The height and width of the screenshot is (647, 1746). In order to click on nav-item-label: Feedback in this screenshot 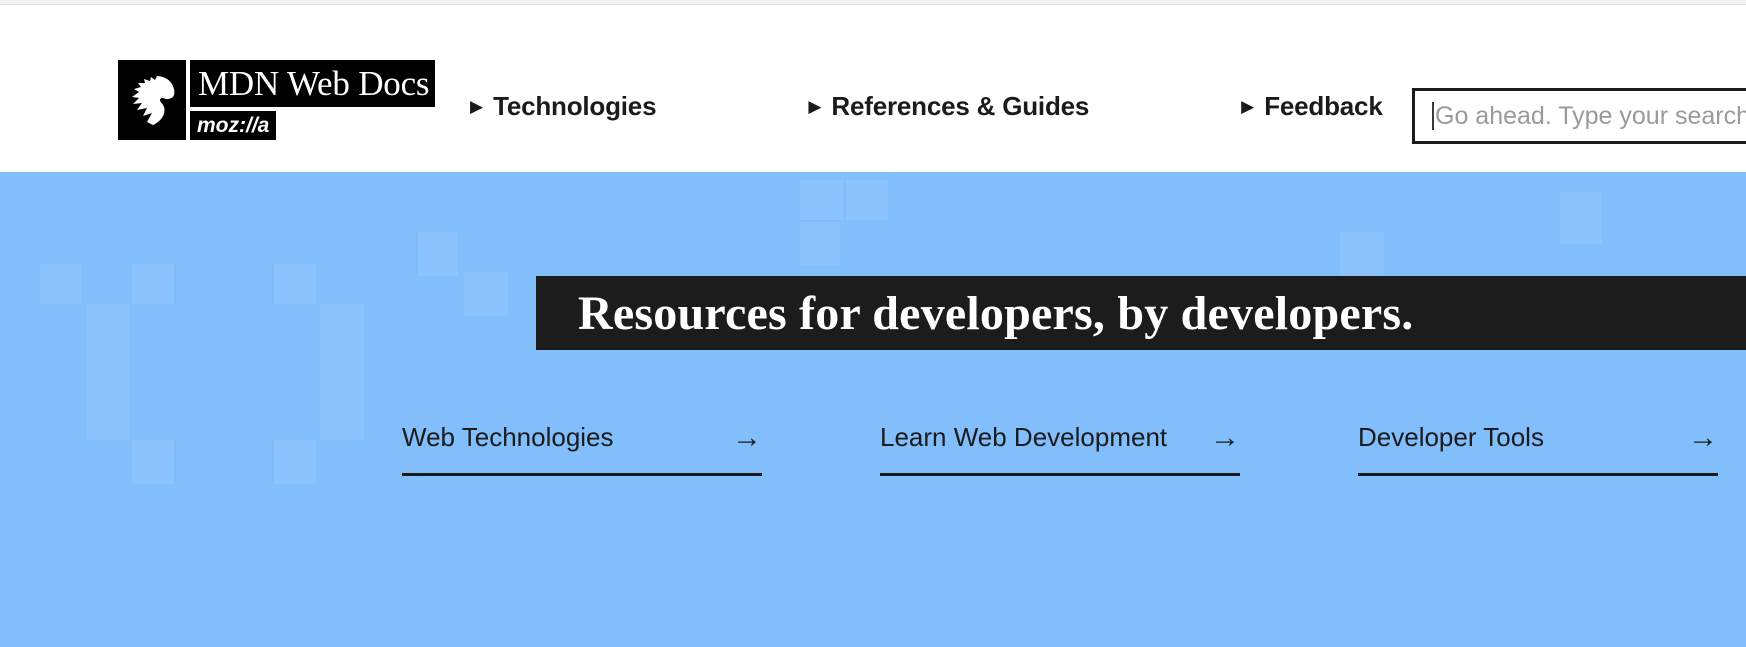, I will do `click(1323, 106)`.